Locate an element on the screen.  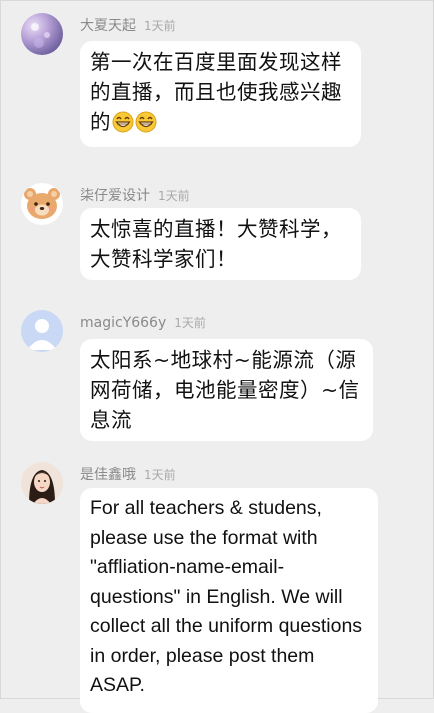
comment-meta: 柒仔爱设计 1天前 is located at coordinates (135, 195).